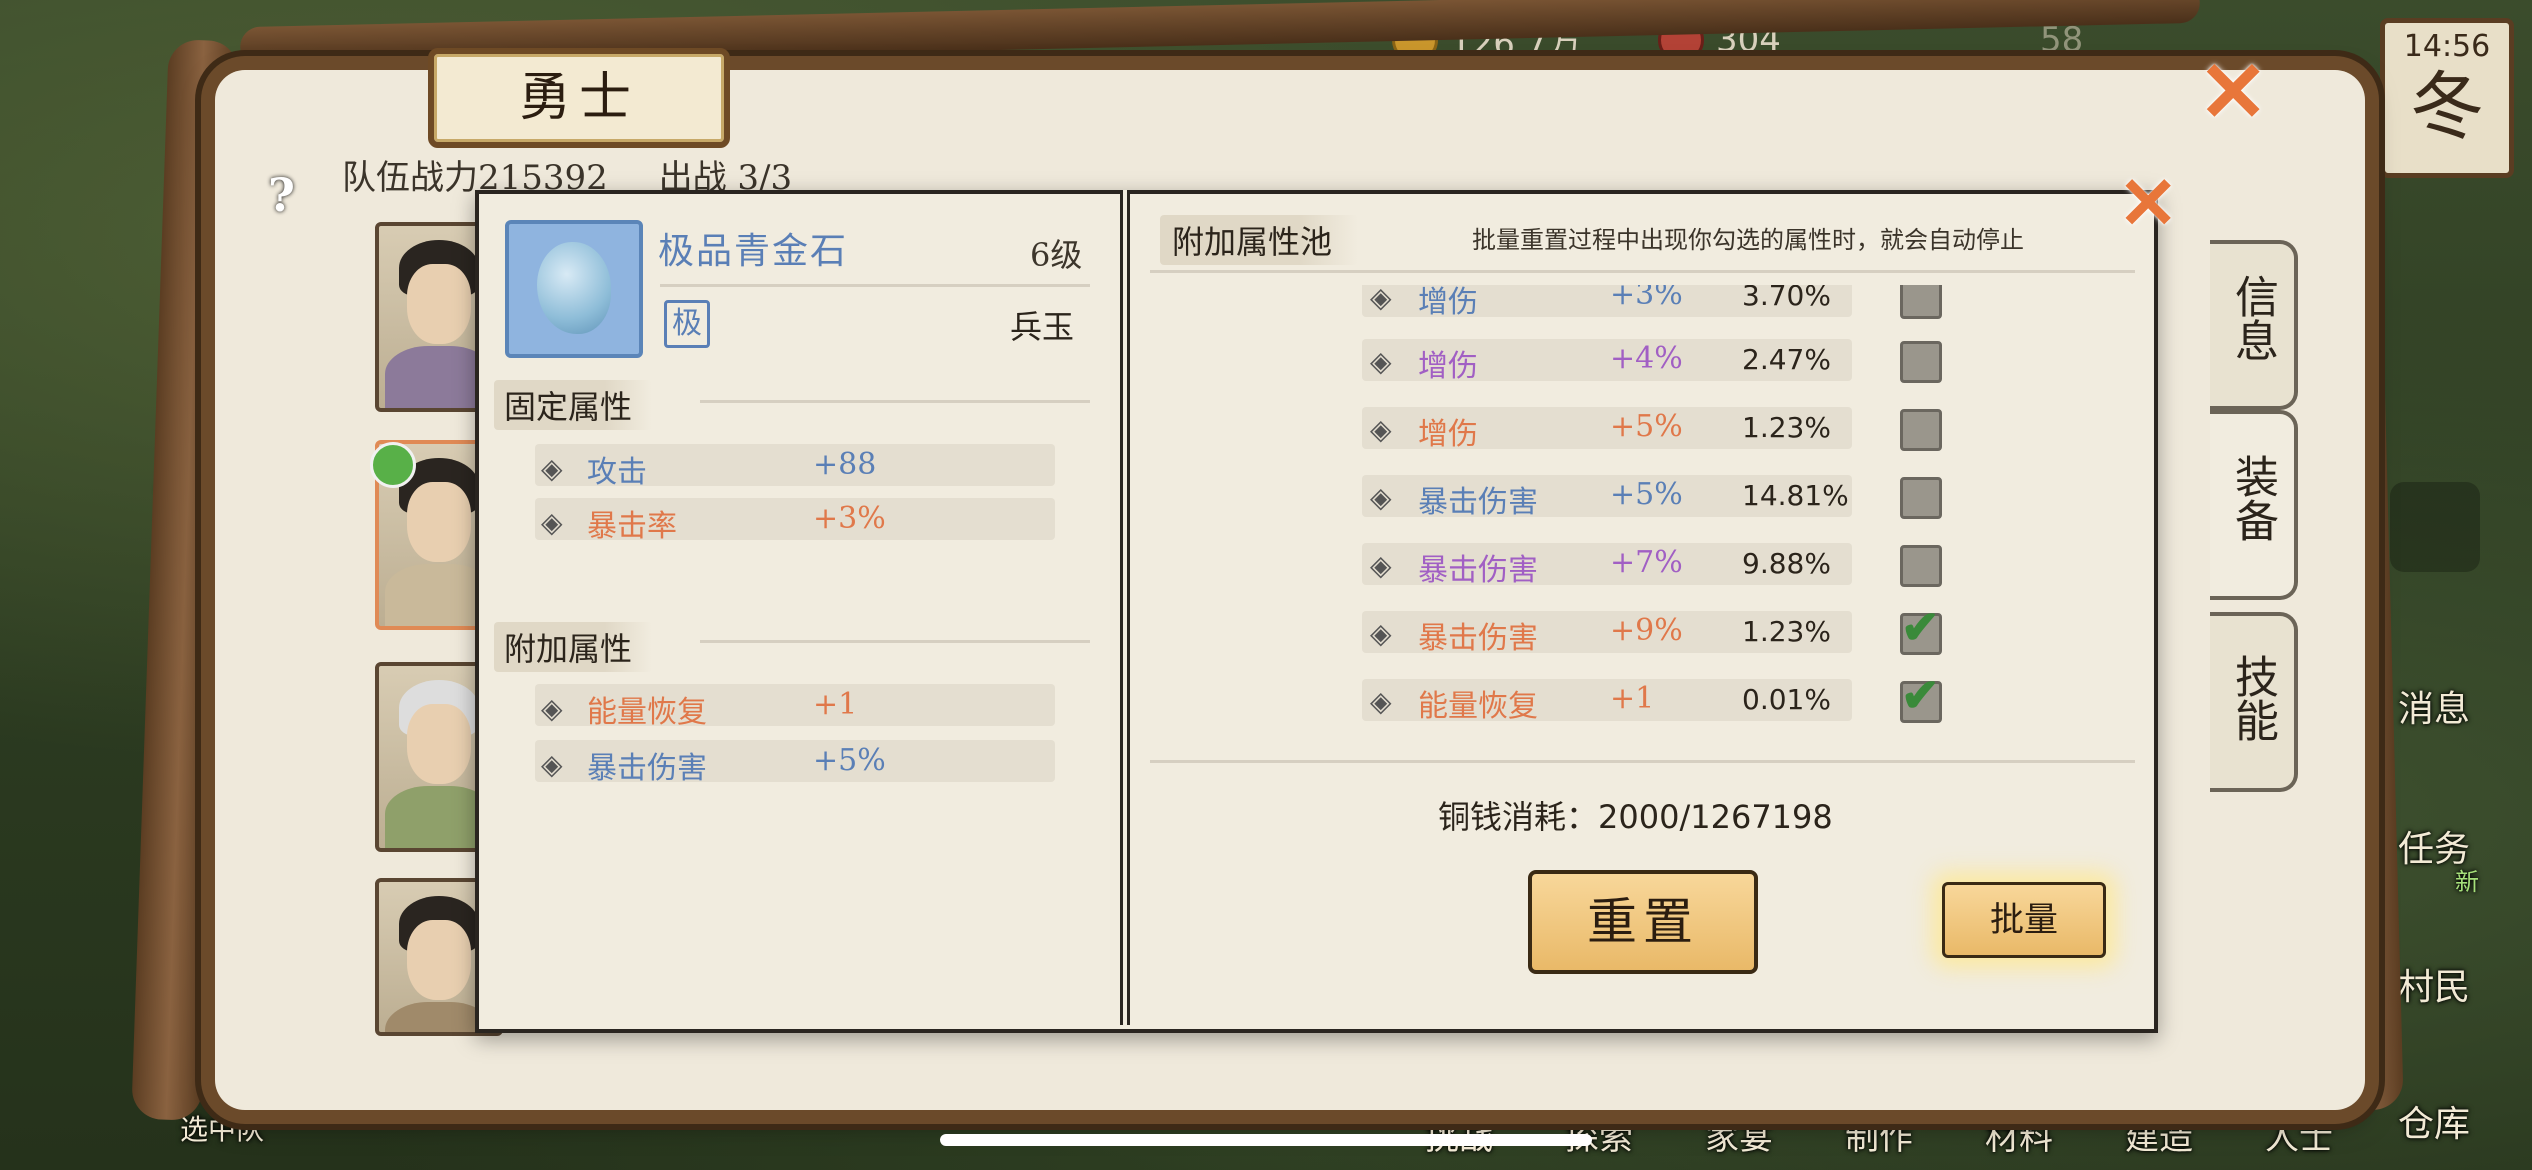 Image resolution: width=2532 pixels, height=1170 pixels. I want to click on attribute-pool-title: 附加属性池, so click(1259, 240).